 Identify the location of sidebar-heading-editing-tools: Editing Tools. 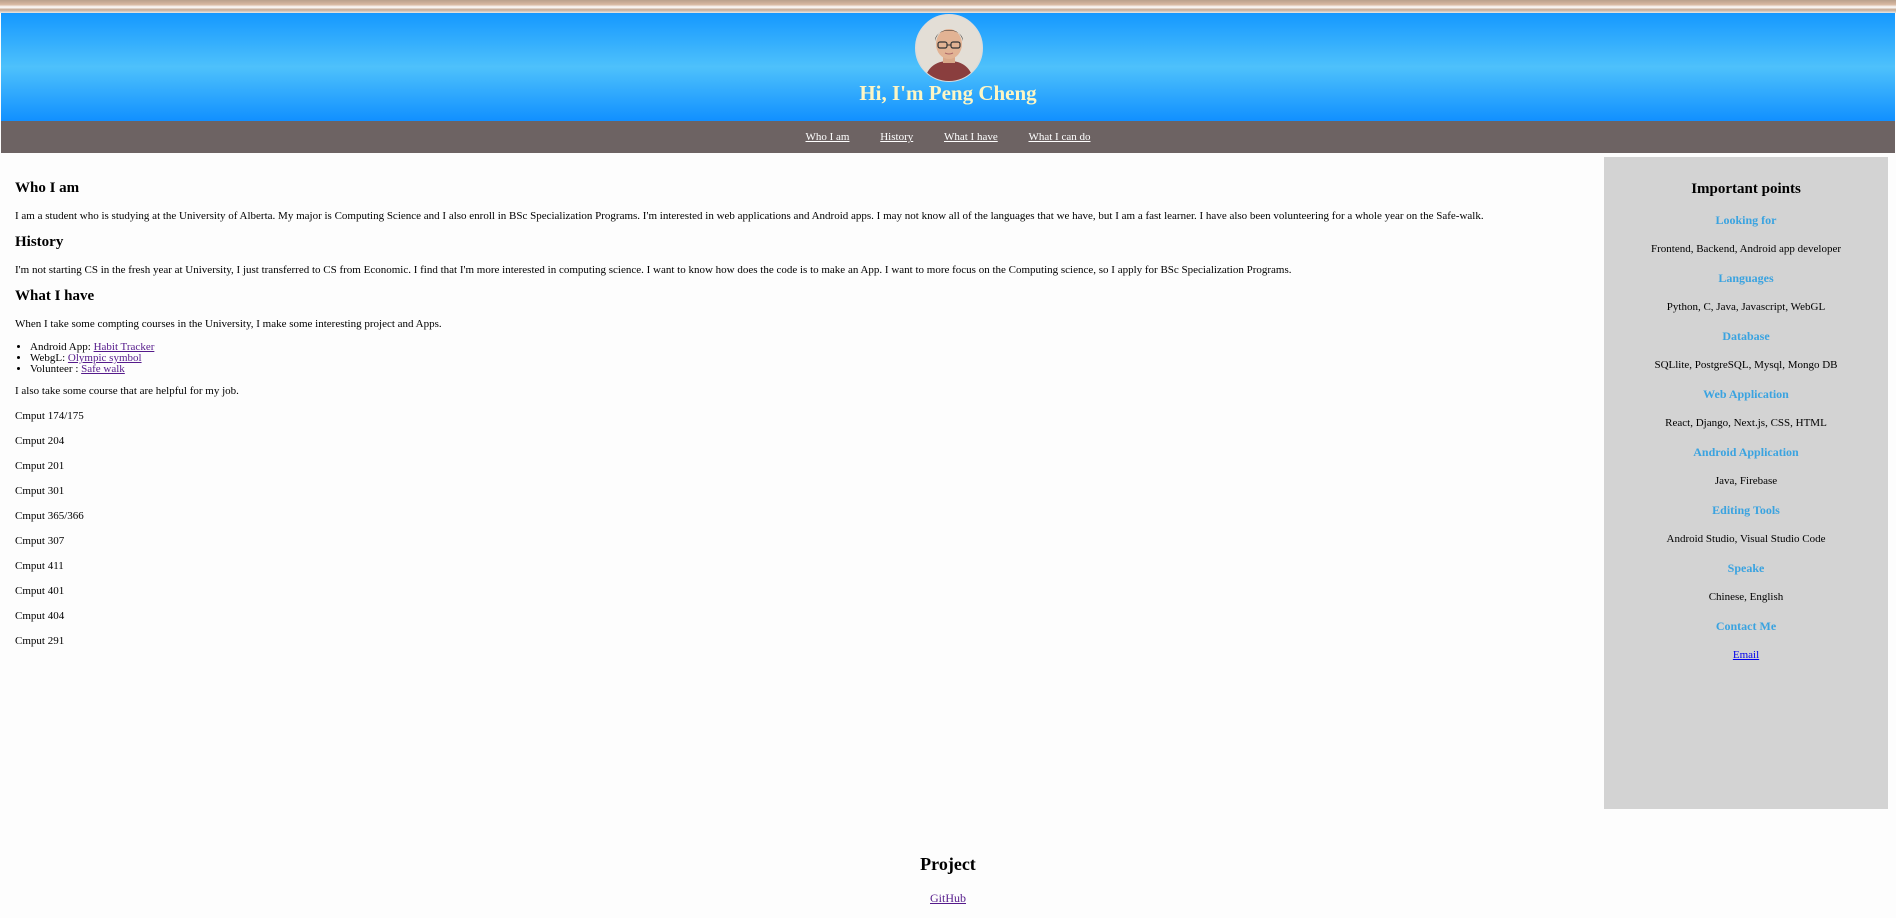
(1746, 510).